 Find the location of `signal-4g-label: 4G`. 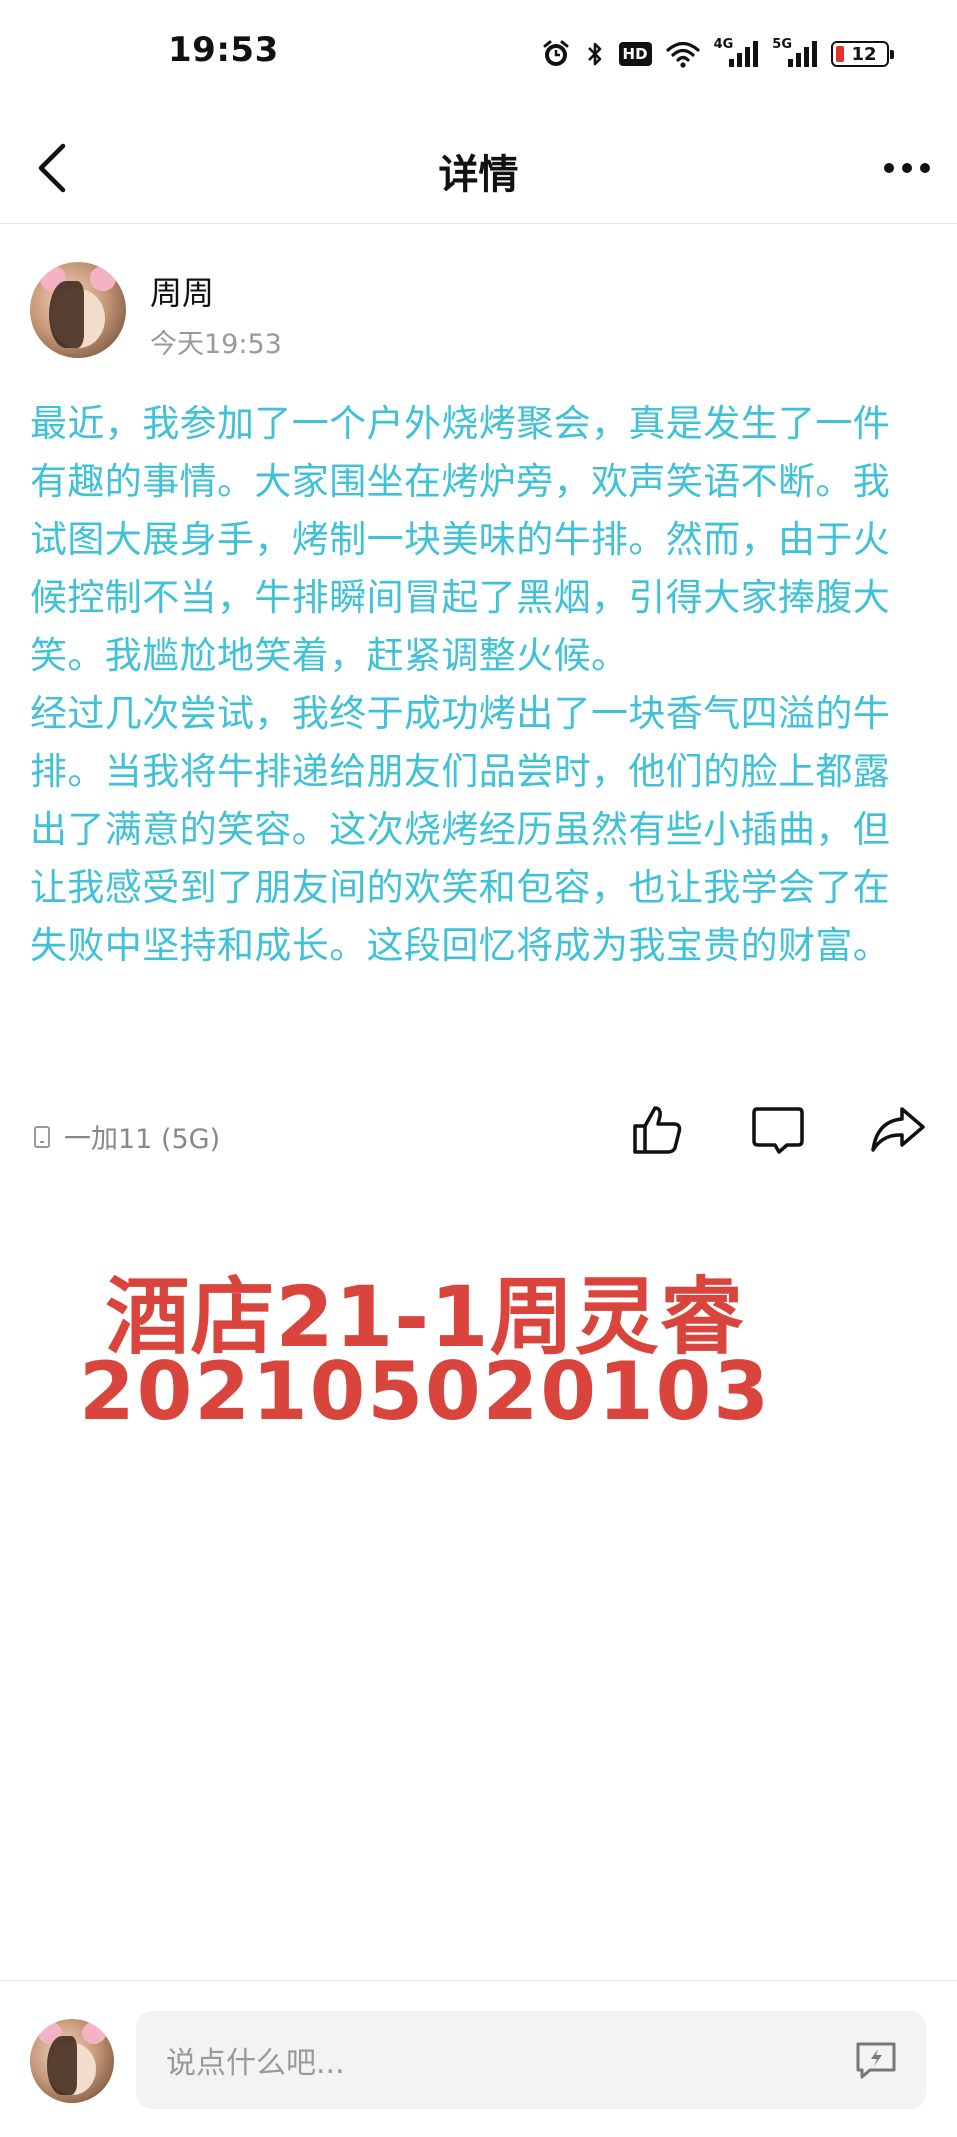

signal-4g-label: 4G is located at coordinates (723, 44).